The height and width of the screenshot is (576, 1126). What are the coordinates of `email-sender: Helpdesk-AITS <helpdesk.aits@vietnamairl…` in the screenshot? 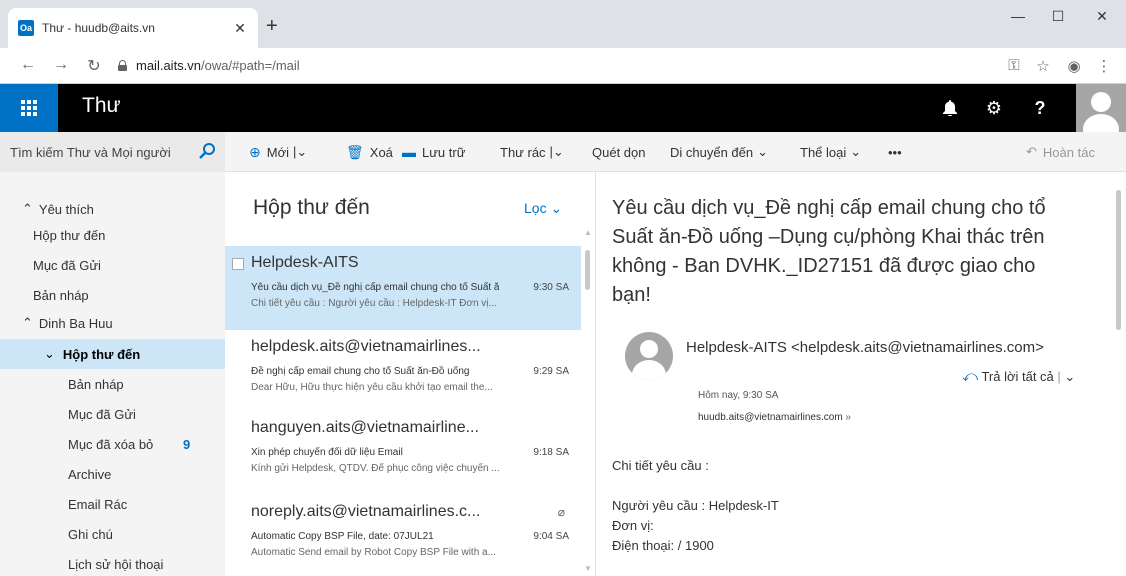 It's located at (865, 347).